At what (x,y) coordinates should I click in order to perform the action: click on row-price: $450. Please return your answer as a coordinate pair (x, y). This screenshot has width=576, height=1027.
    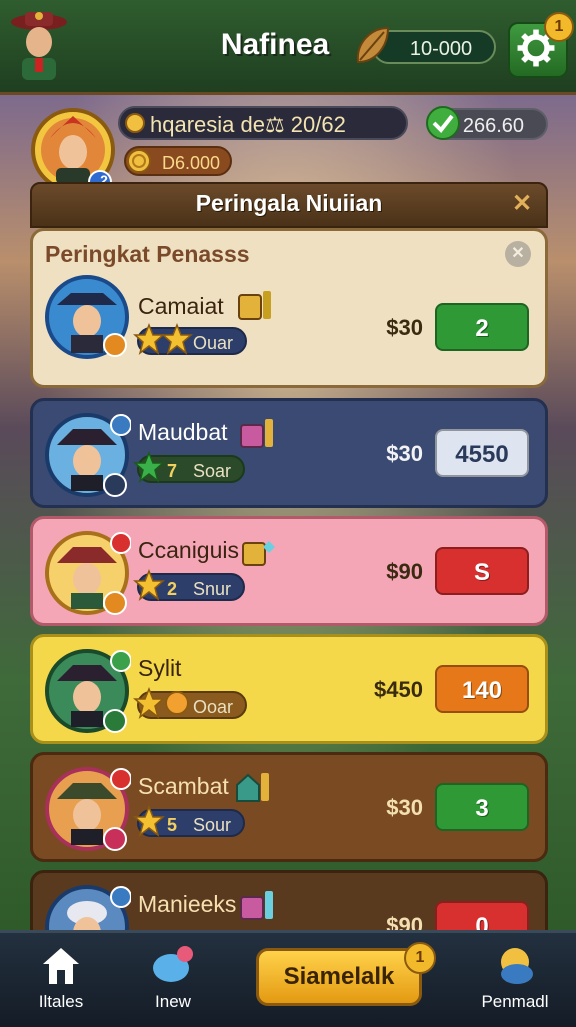
    Looking at the image, I should click on (398, 689).